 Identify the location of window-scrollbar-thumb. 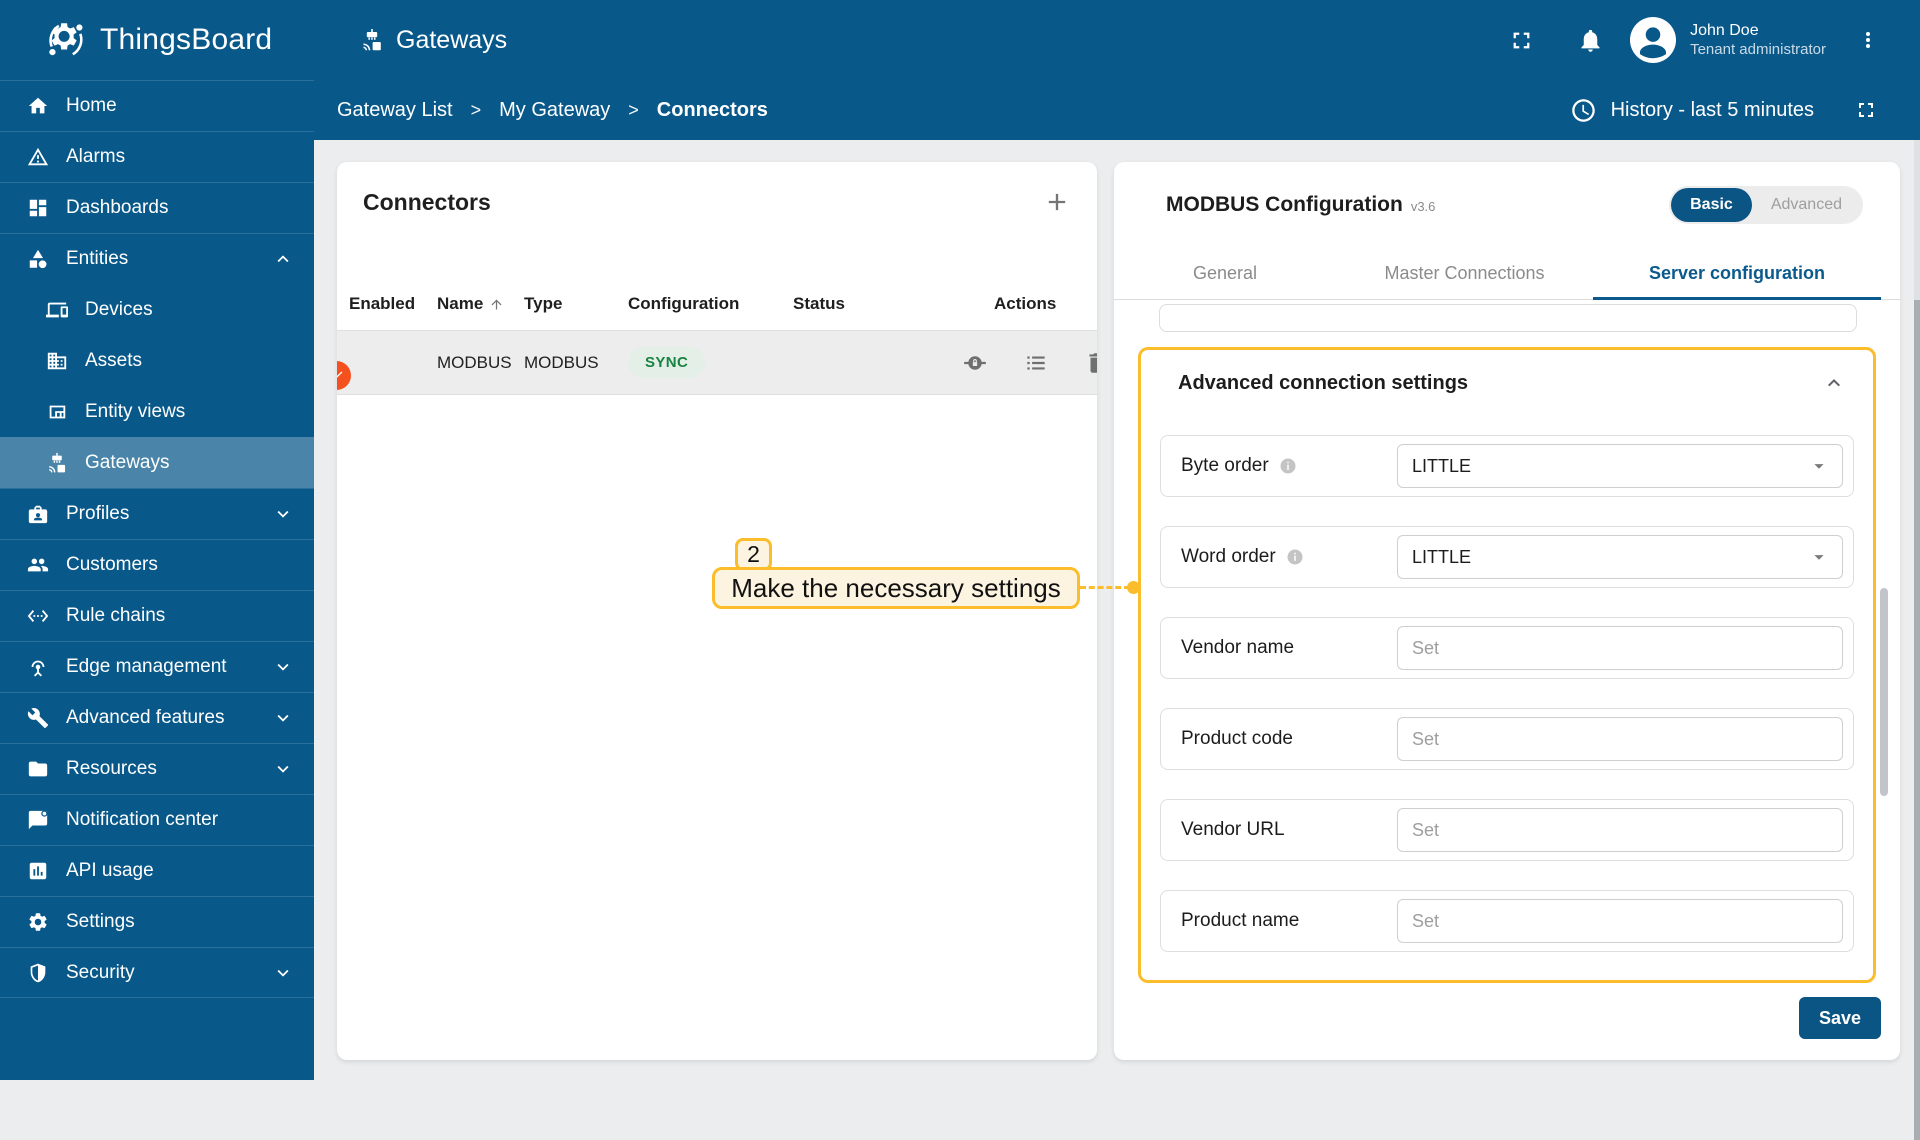
(1917, 720).